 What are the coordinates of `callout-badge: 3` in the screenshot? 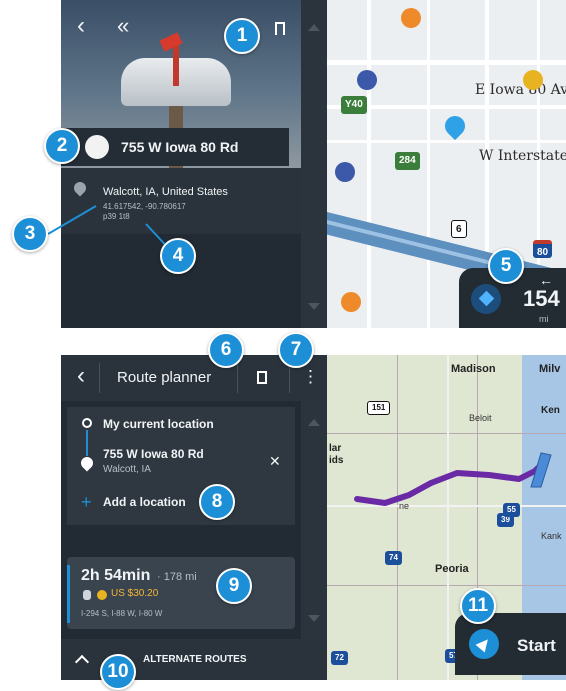 It's located at (30, 234).